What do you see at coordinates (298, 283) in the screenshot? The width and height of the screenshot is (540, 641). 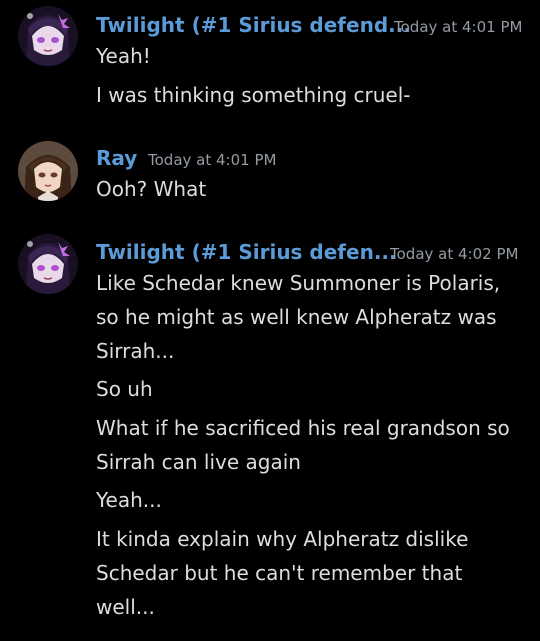 I see `message-text: Like Schedar knew Summoner is Polaris,` at bounding box center [298, 283].